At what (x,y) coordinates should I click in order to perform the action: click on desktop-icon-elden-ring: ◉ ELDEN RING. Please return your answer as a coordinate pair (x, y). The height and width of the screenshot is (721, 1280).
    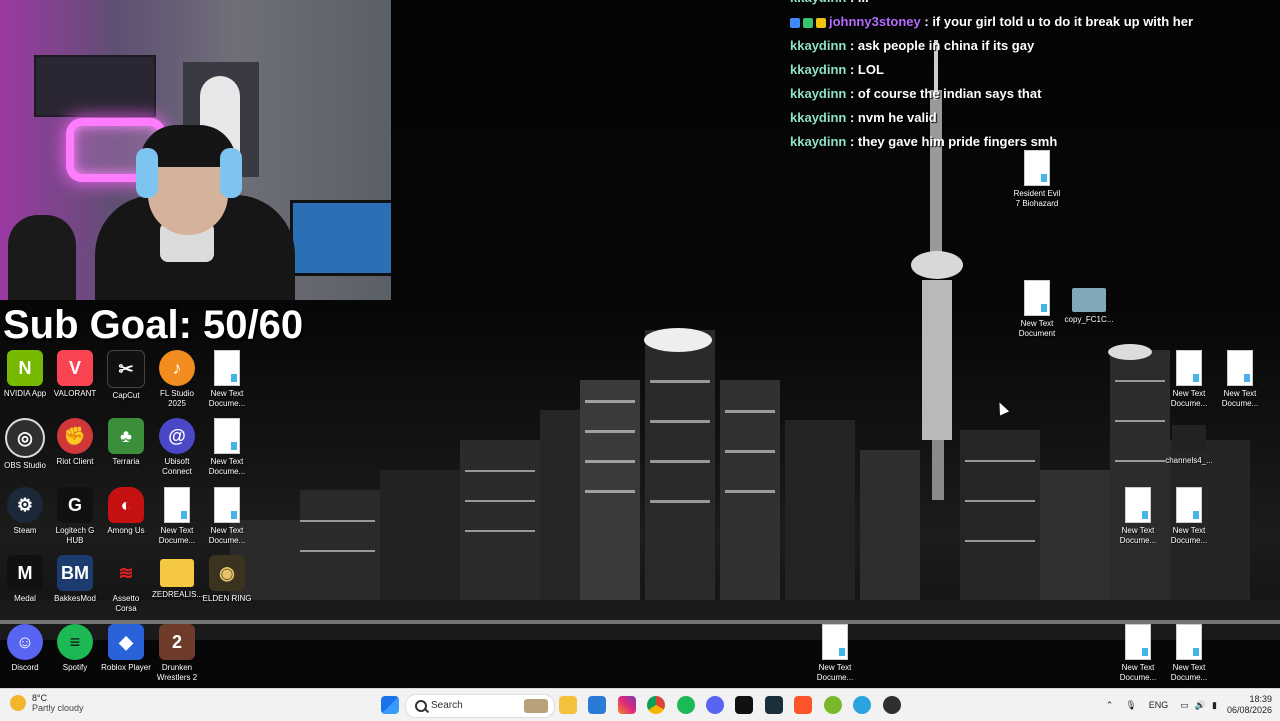
    Looking at the image, I should click on (227, 579).